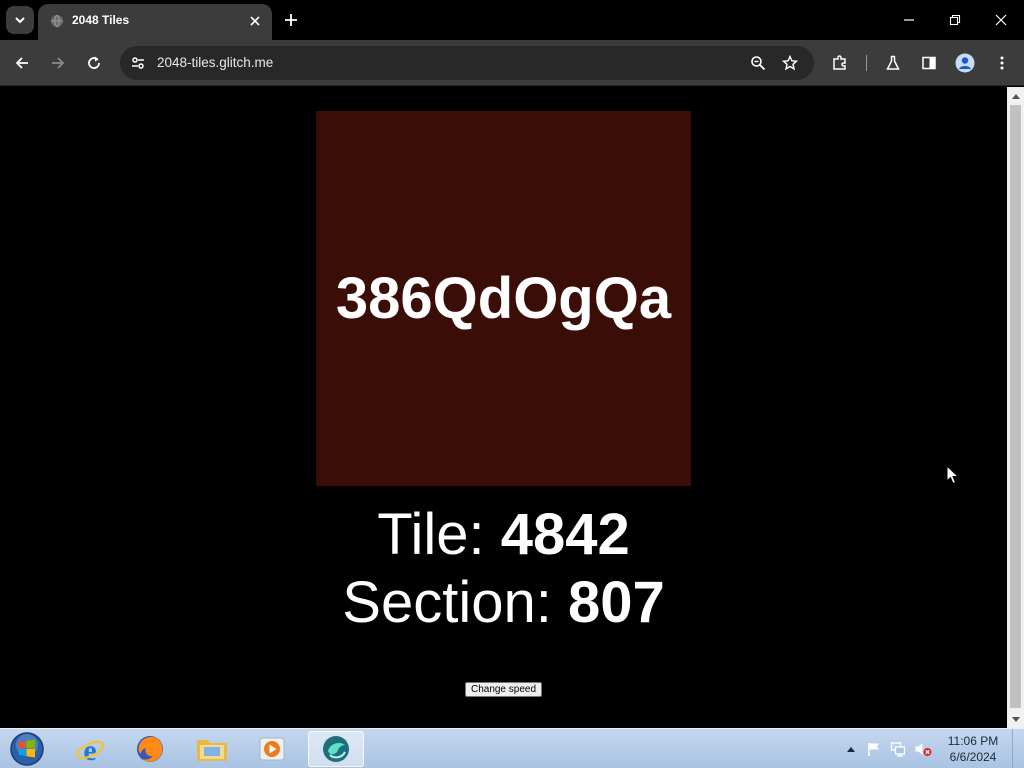  I want to click on globe-icon, so click(57, 21).